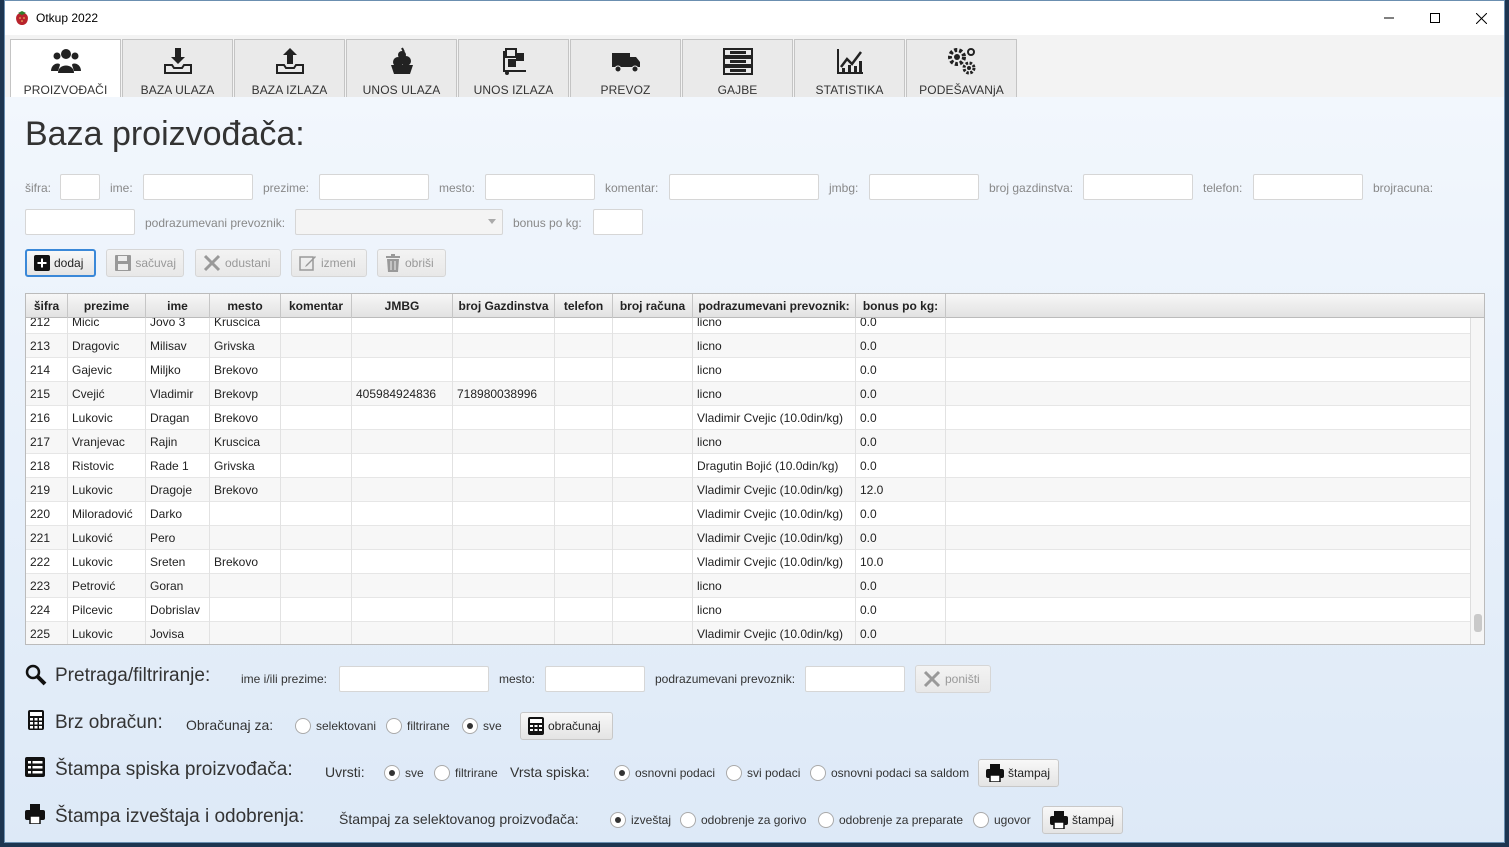 The width and height of the screenshot is (1509, 847). What do you see at coordinates (419, 263) in the screenshot?
I see `obrisi-label: obriši` at bounding box center [419, 263].